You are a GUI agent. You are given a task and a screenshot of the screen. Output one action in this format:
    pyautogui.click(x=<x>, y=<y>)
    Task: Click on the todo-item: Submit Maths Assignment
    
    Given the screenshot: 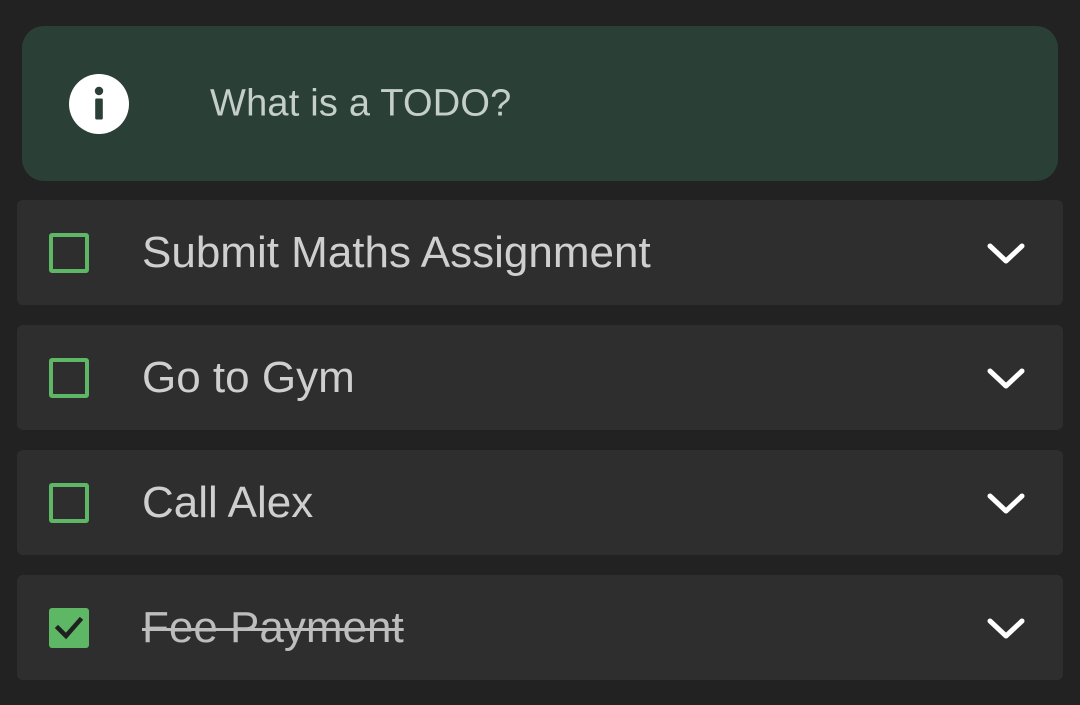 What is the action you would take?
    pyautogui.click(x=540, y=252)
    